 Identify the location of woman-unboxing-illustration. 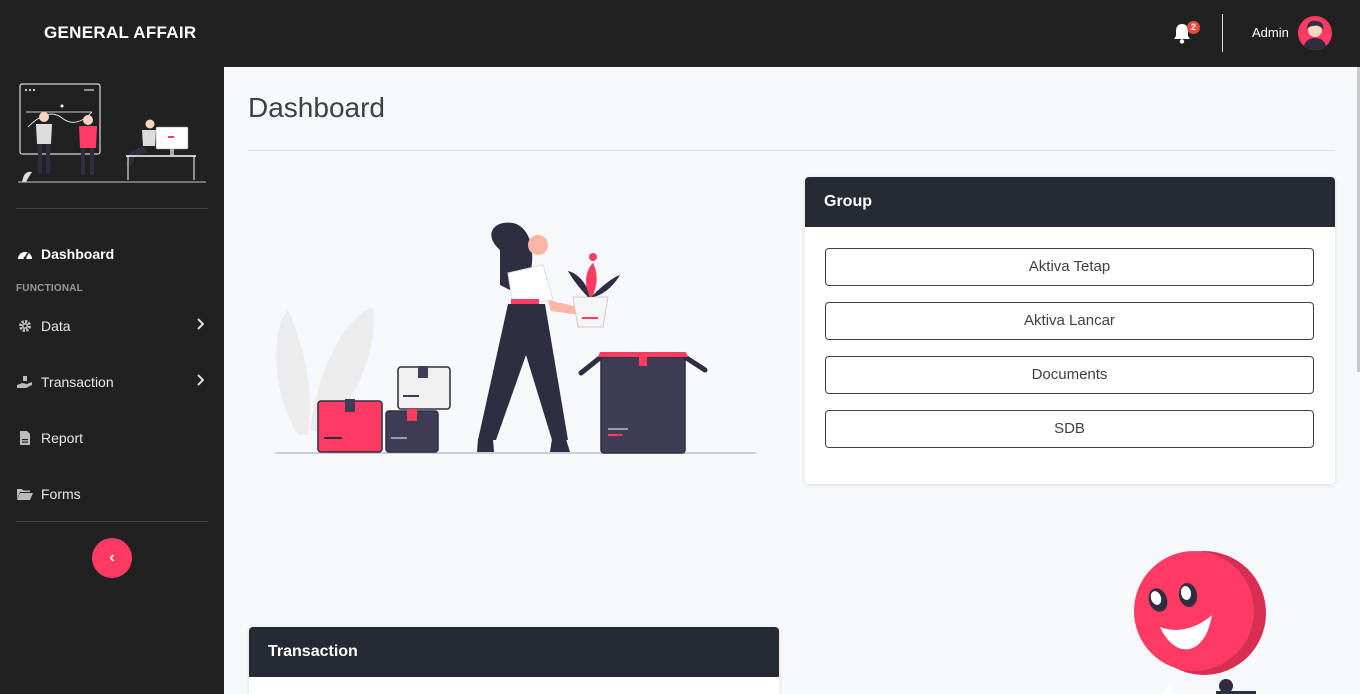
(515, 338).